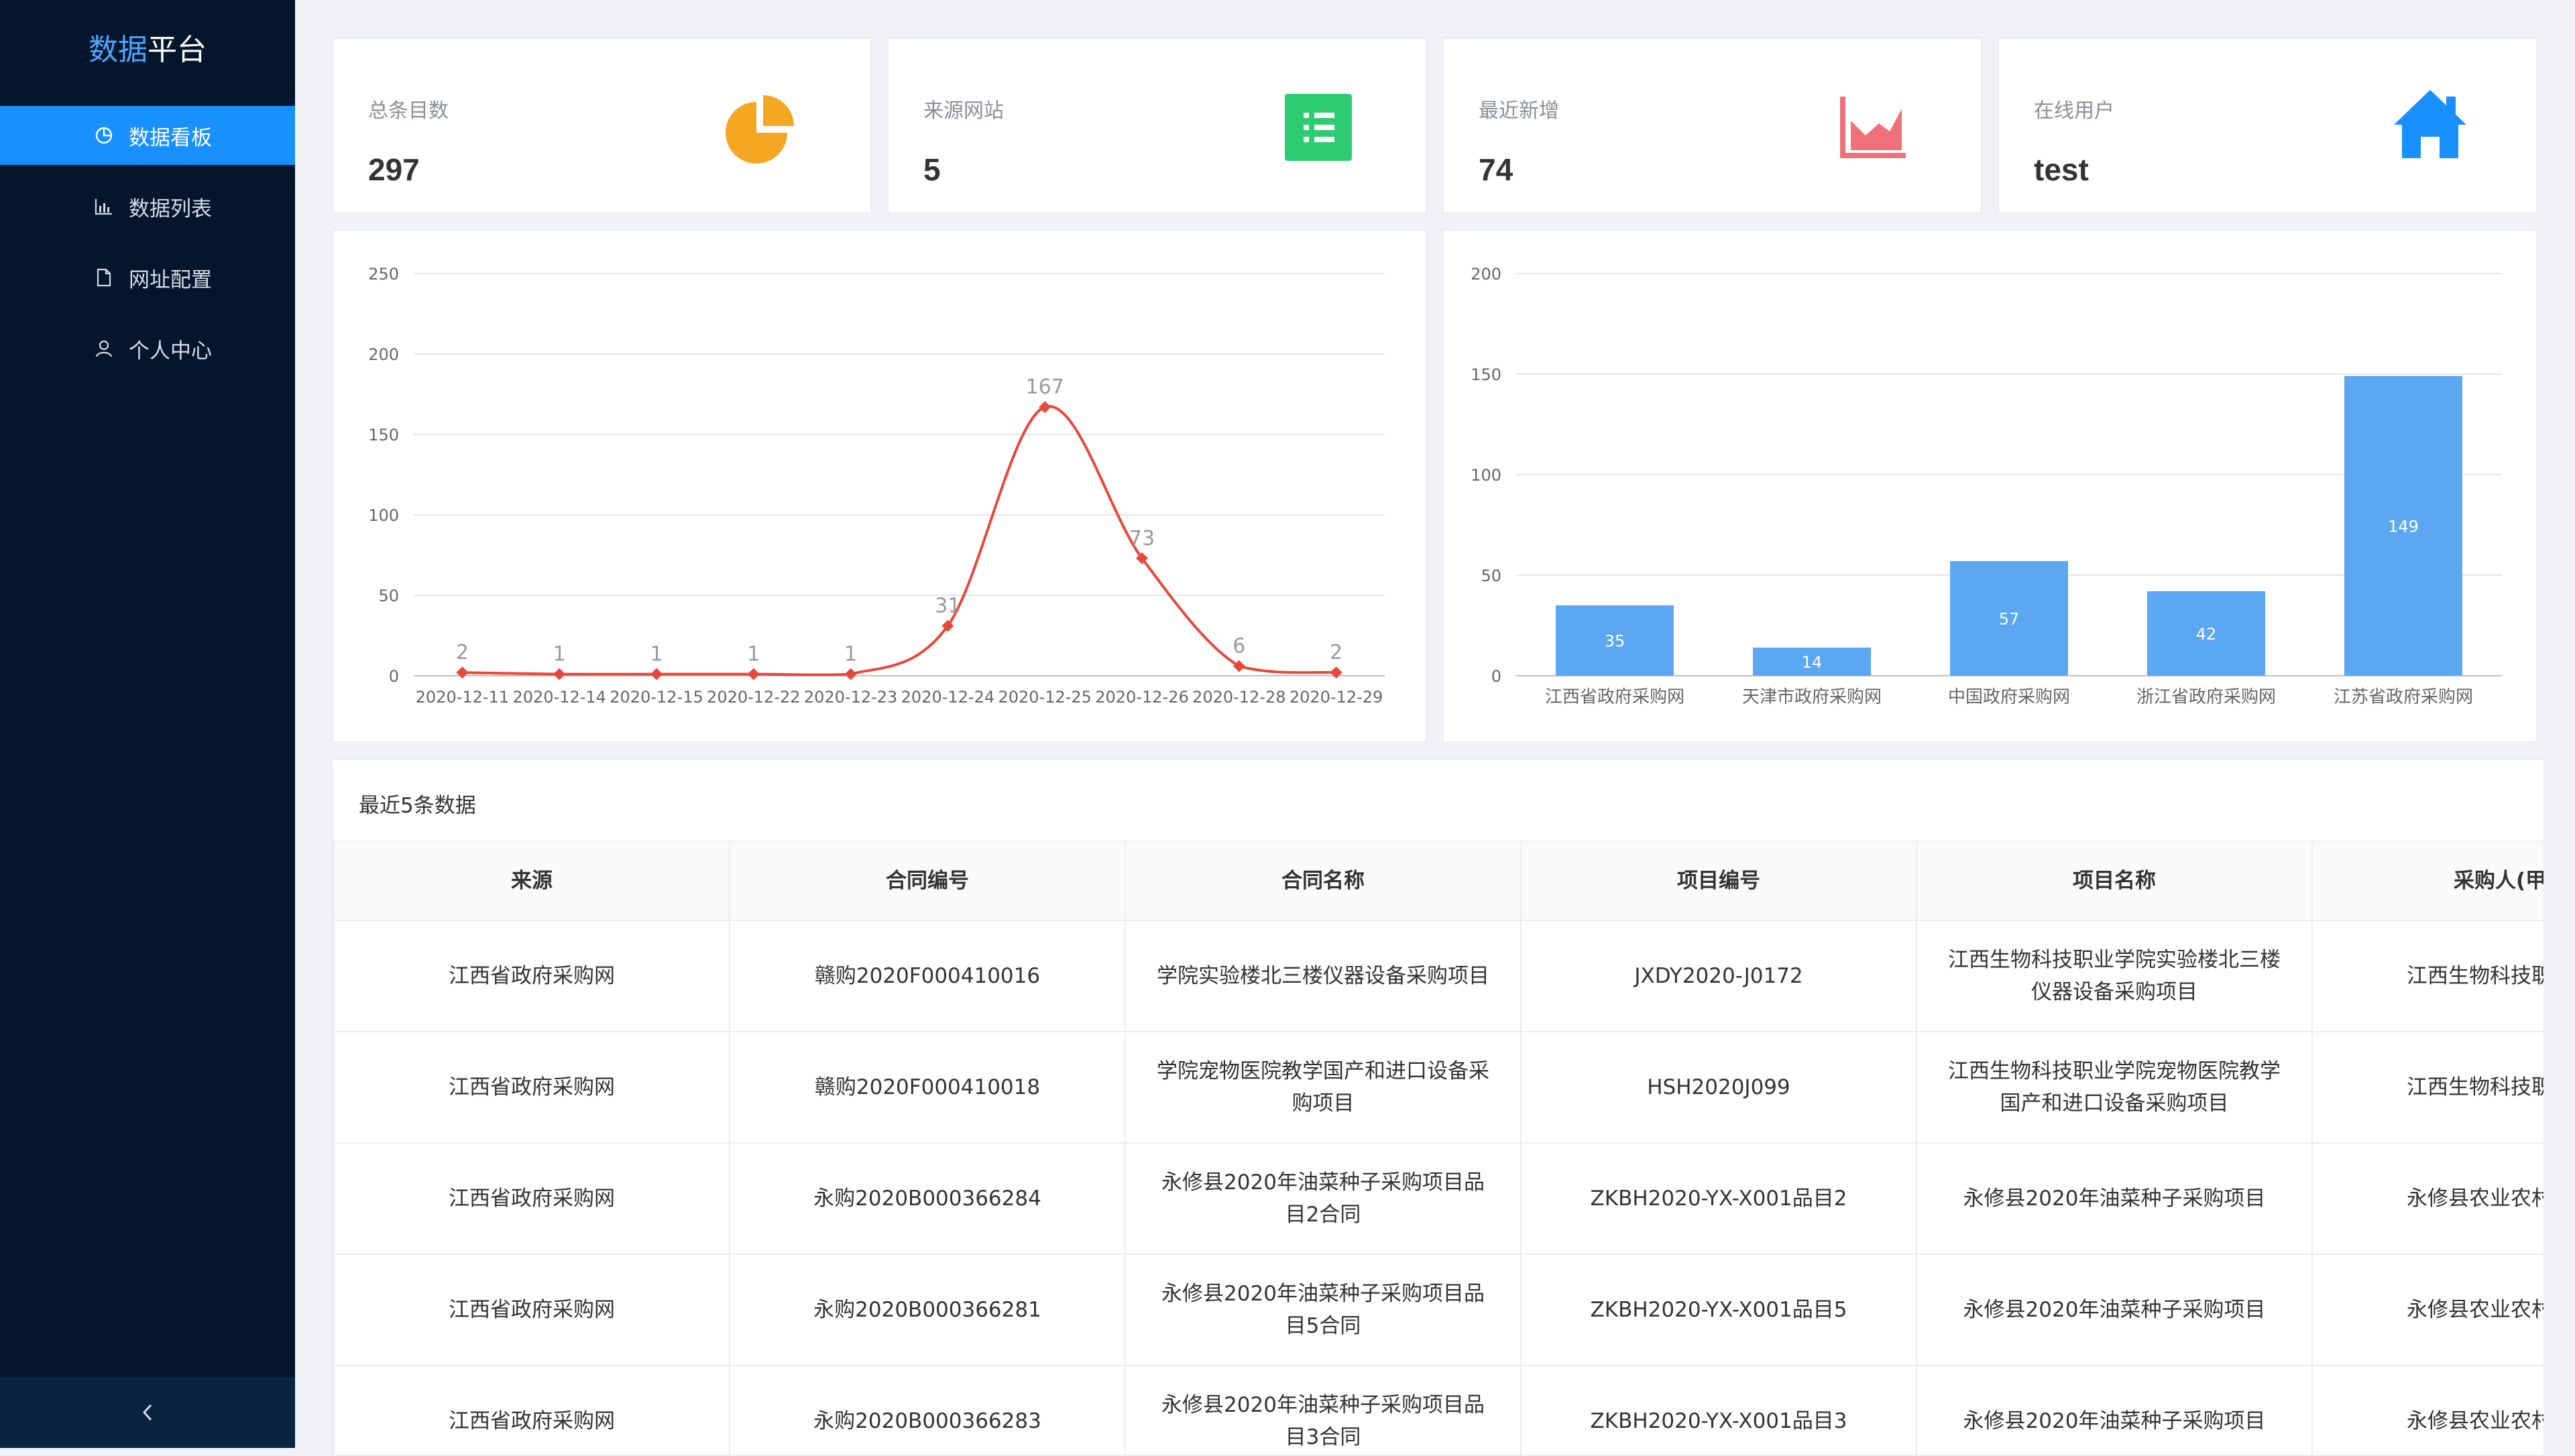  What do you see at coordinates (932, 169) in the screenshot?
I see `stat-value: 5` at bounding box center [932, 169].